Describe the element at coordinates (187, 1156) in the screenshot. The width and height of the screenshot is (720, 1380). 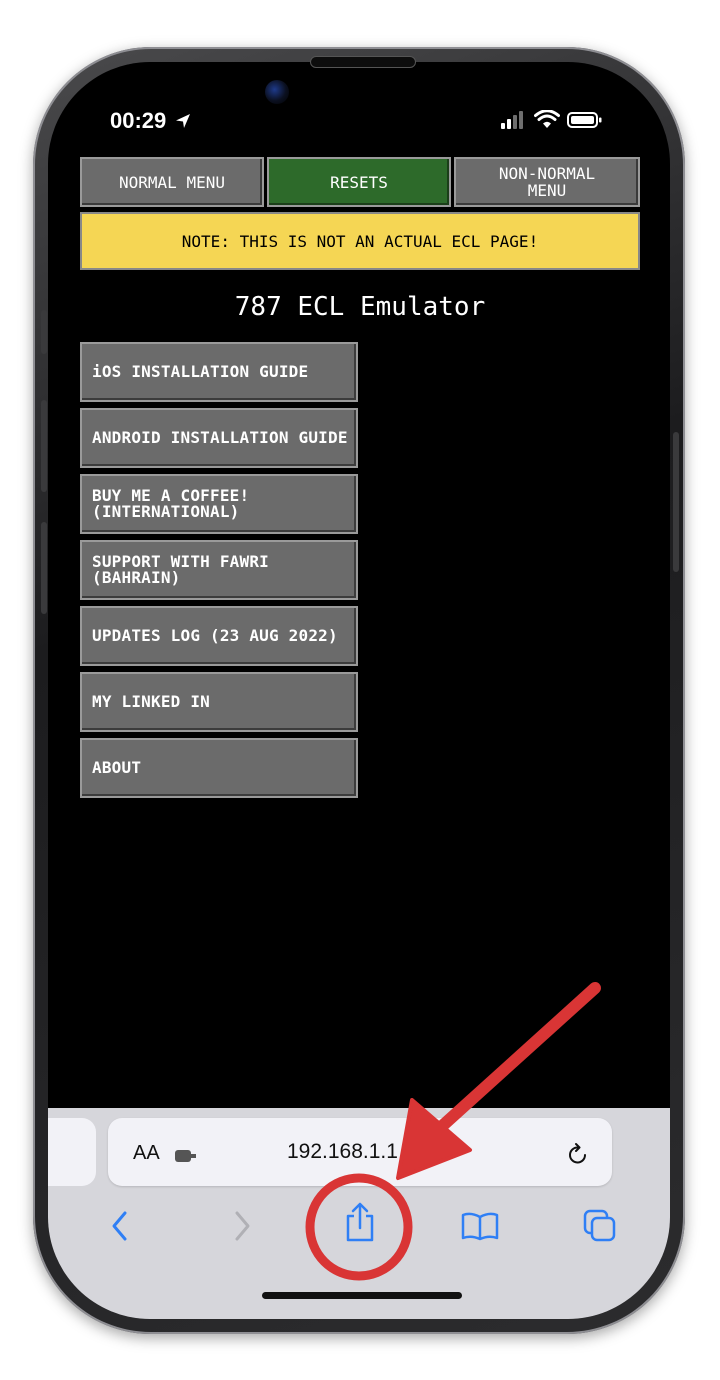
I see `extension-icon` at that location.